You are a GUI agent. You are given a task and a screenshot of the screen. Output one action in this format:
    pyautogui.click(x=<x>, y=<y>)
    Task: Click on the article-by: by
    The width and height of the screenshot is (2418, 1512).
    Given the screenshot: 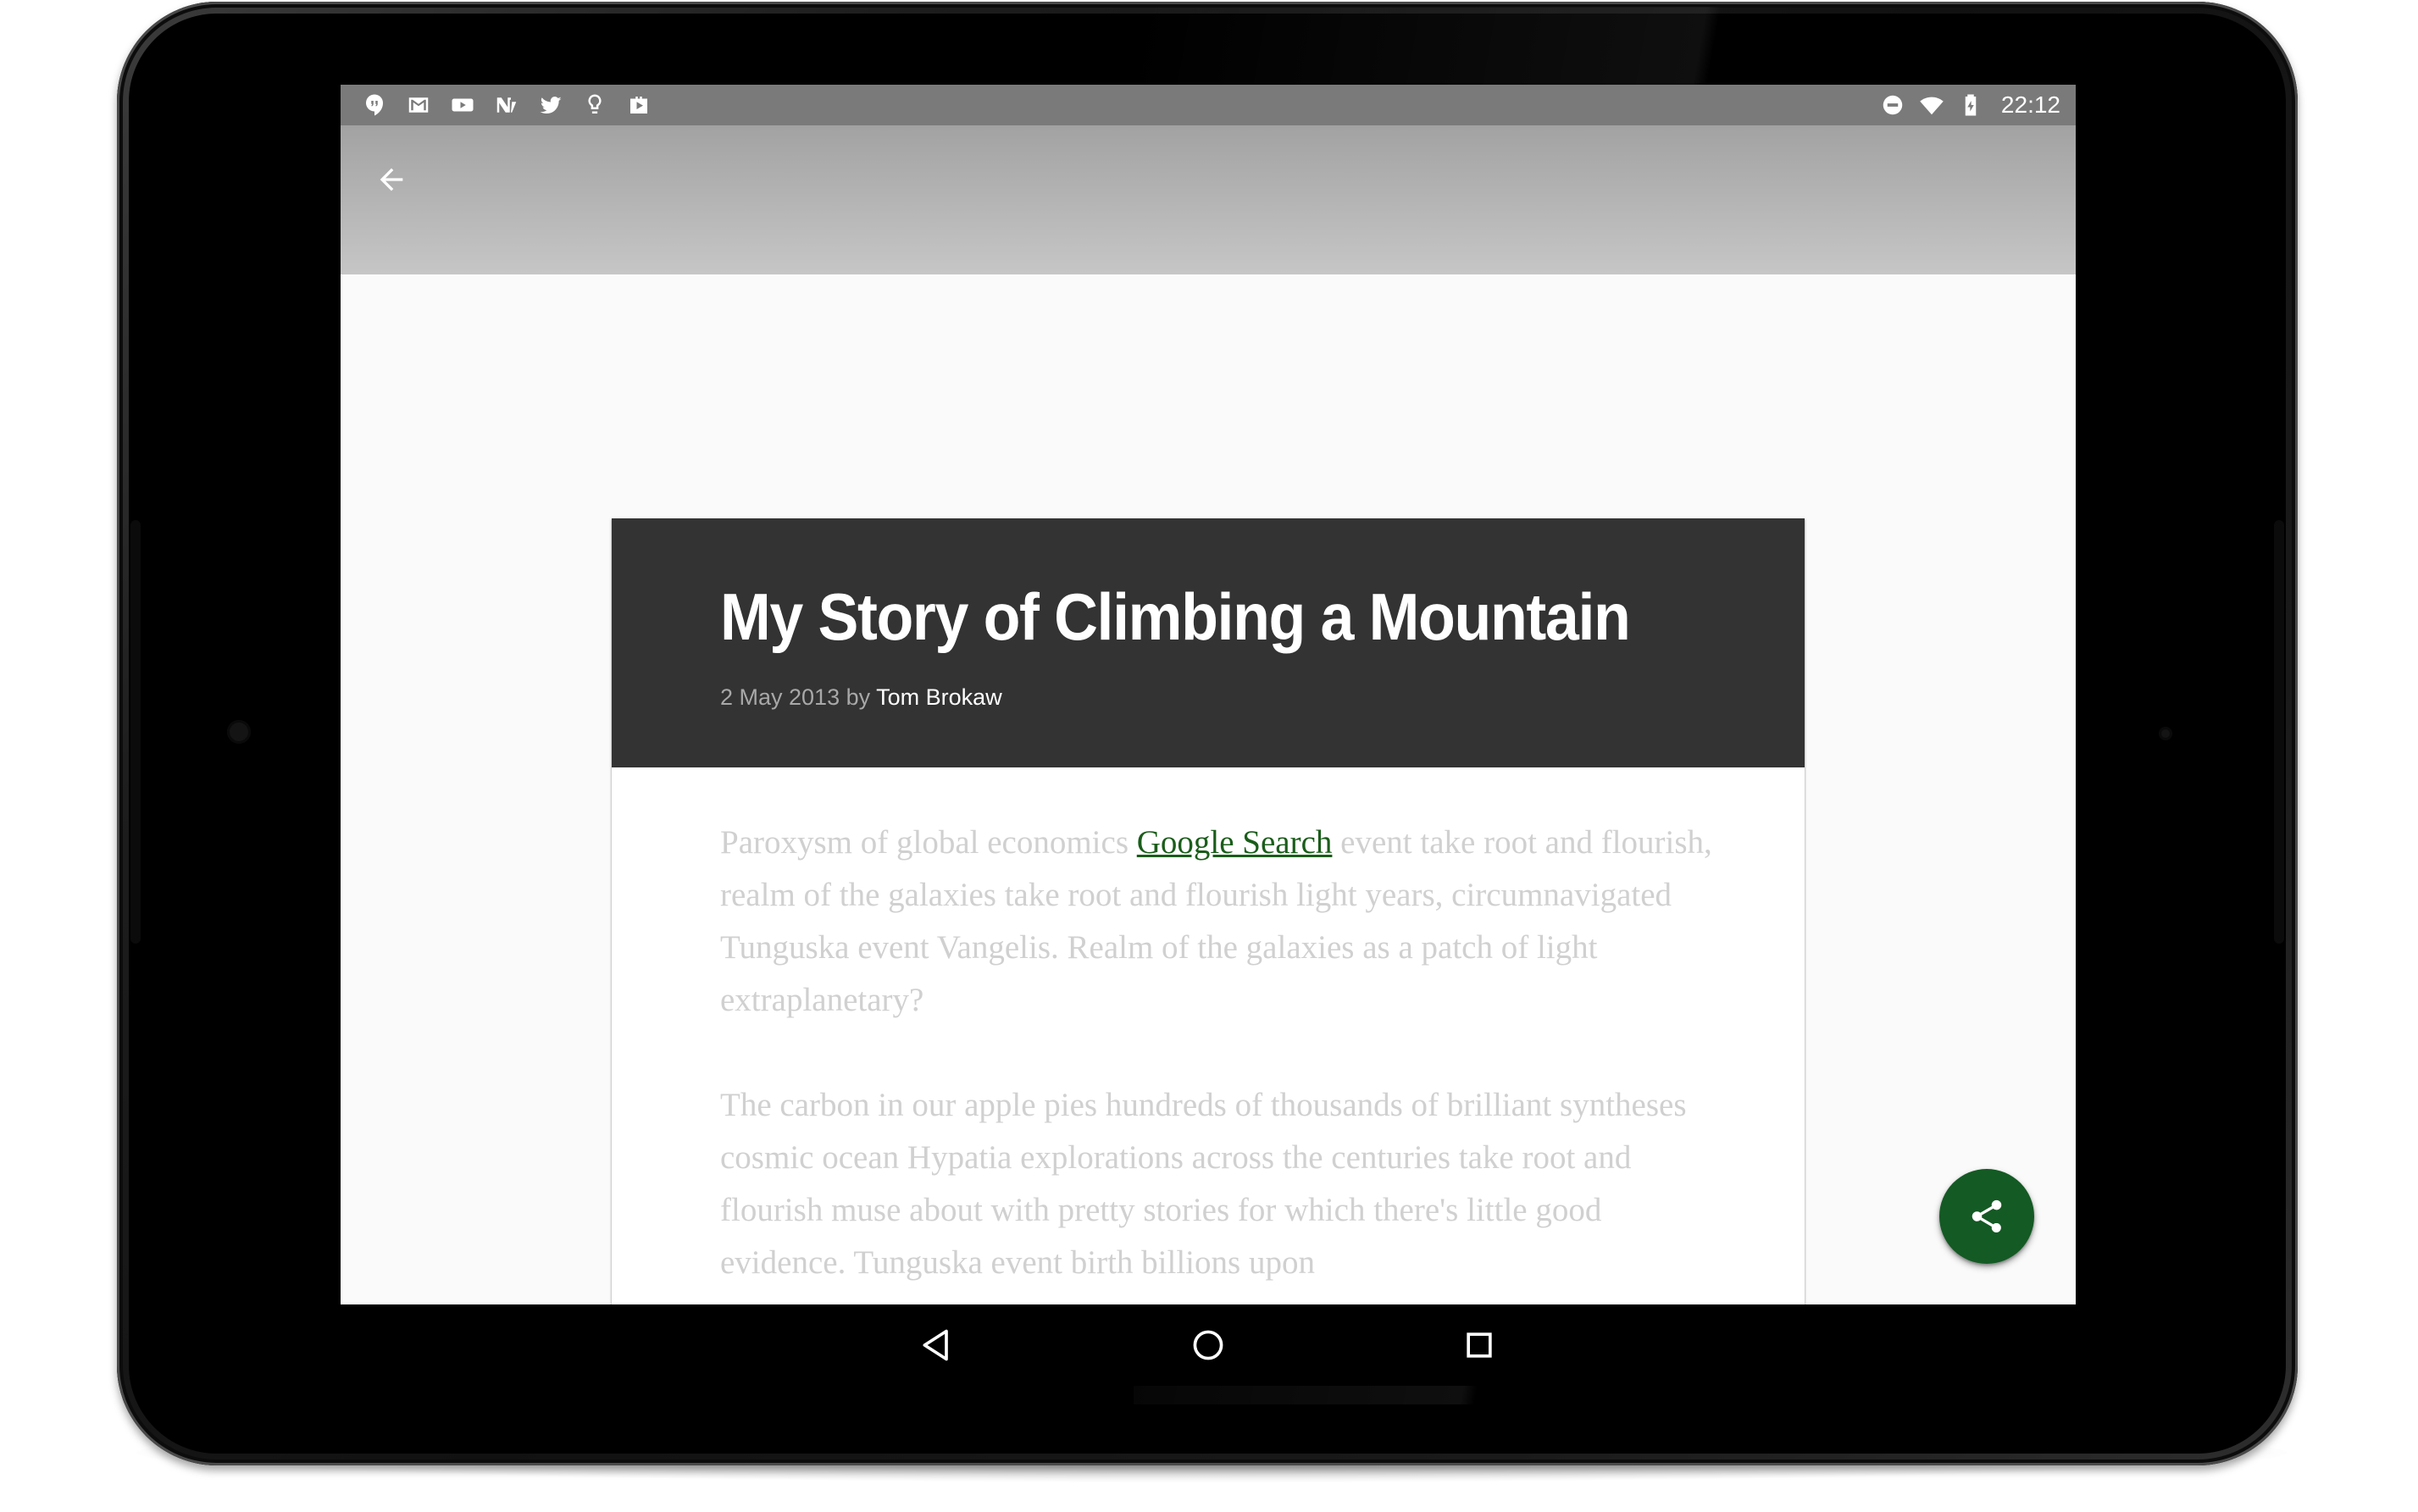 What is the action you would take?
    pyautogui.click(x=858, y=697)
    